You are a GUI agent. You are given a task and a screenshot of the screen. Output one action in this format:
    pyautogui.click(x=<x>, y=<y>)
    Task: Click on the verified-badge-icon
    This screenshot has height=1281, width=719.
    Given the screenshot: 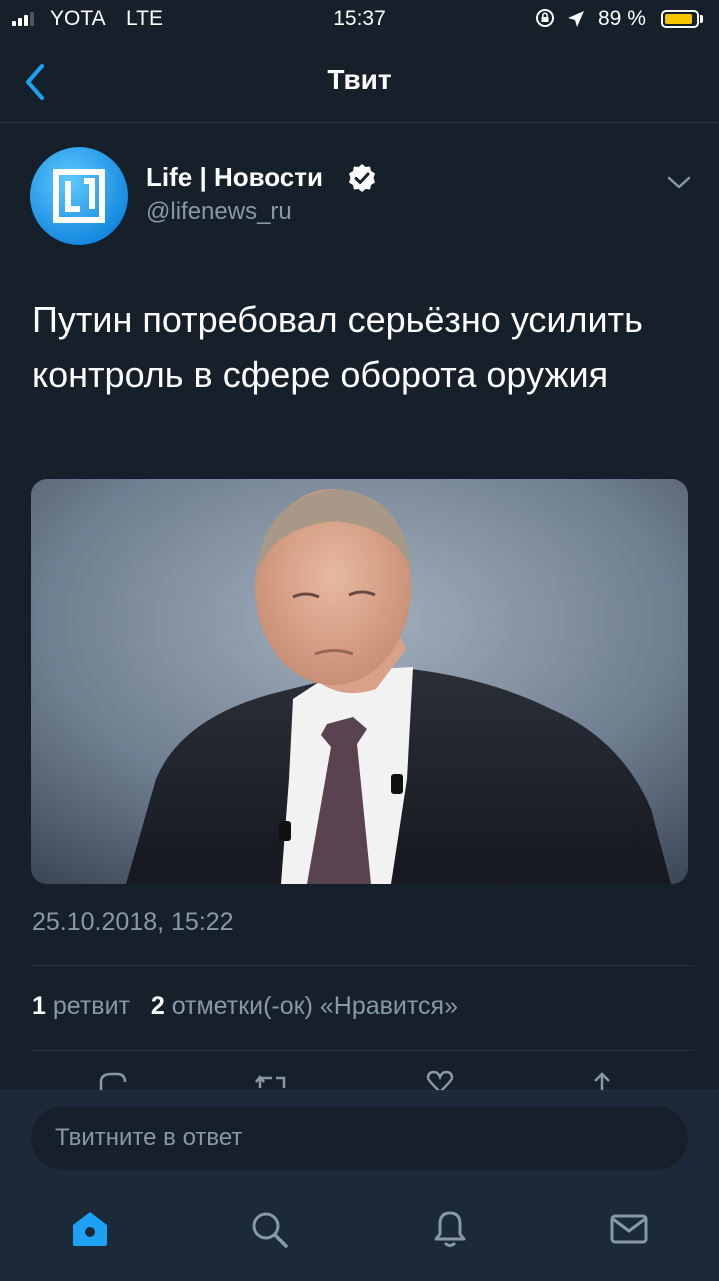 What is the action you would take?
    pyautogui.click(x=362, y=178)
    